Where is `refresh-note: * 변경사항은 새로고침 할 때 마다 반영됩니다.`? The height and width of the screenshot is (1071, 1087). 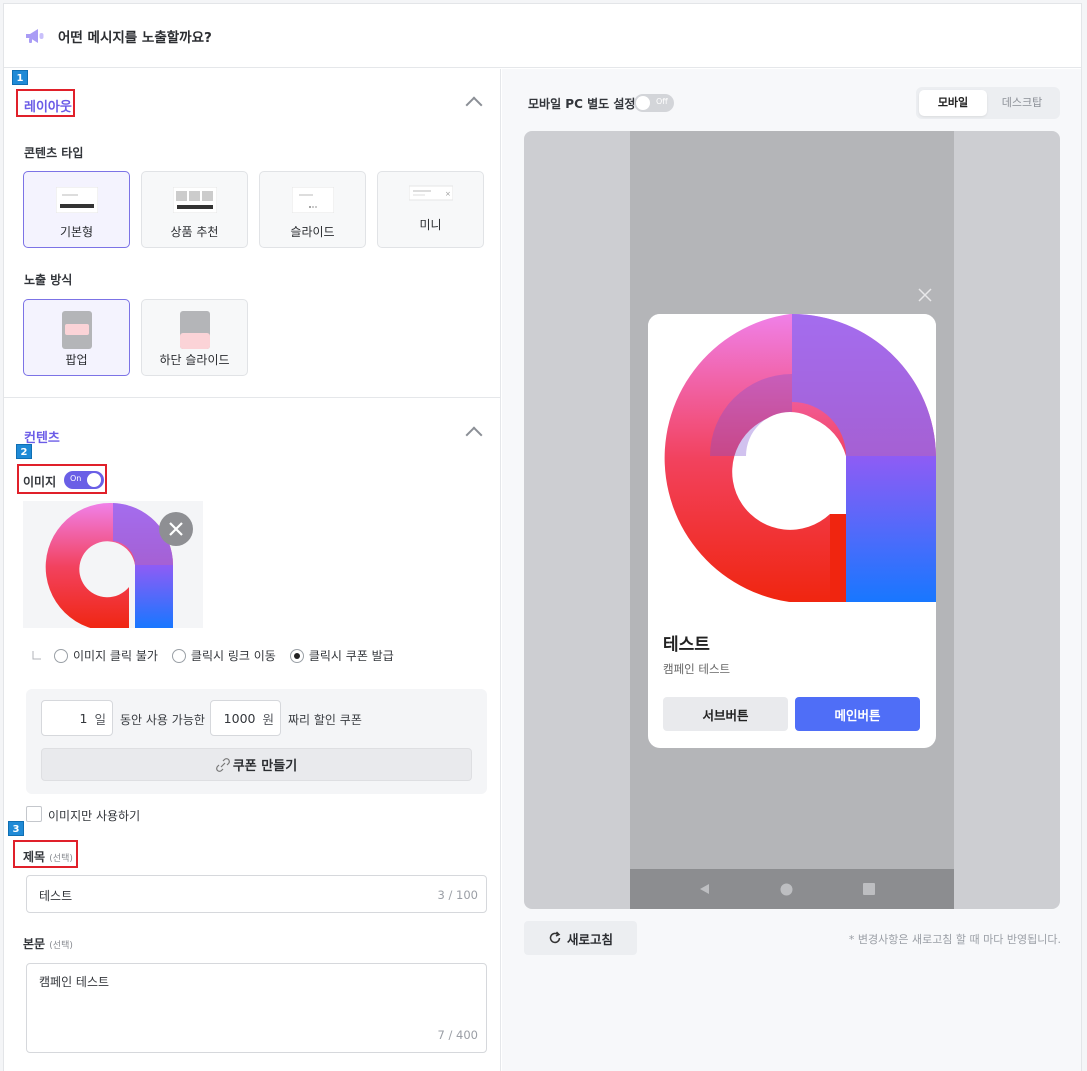
refresh-note: * 변경사항은 새로고침 할 때 마다 반영됩니다. is located at coordinates (954, 939).